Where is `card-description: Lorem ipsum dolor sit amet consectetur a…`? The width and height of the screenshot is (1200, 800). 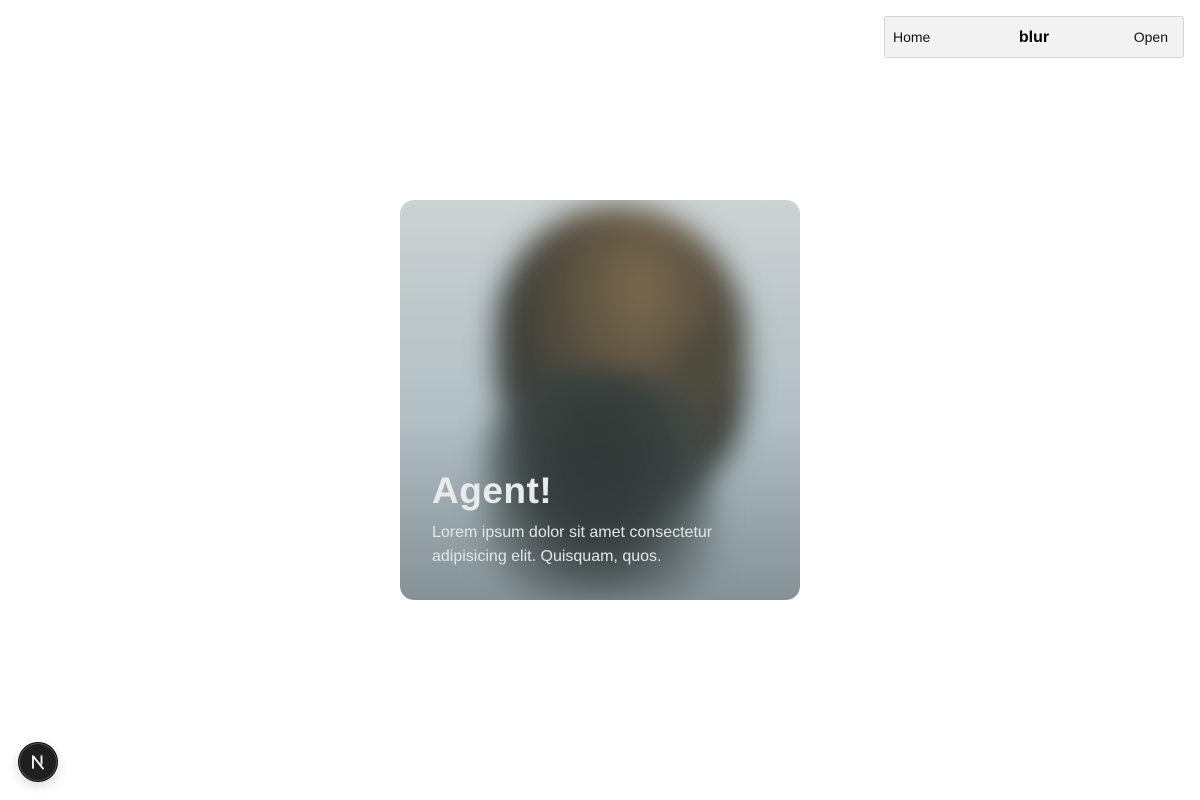
card-description: Lorem ipsum dolor sit amet consectetur a… is located at coordinates (572, 544).